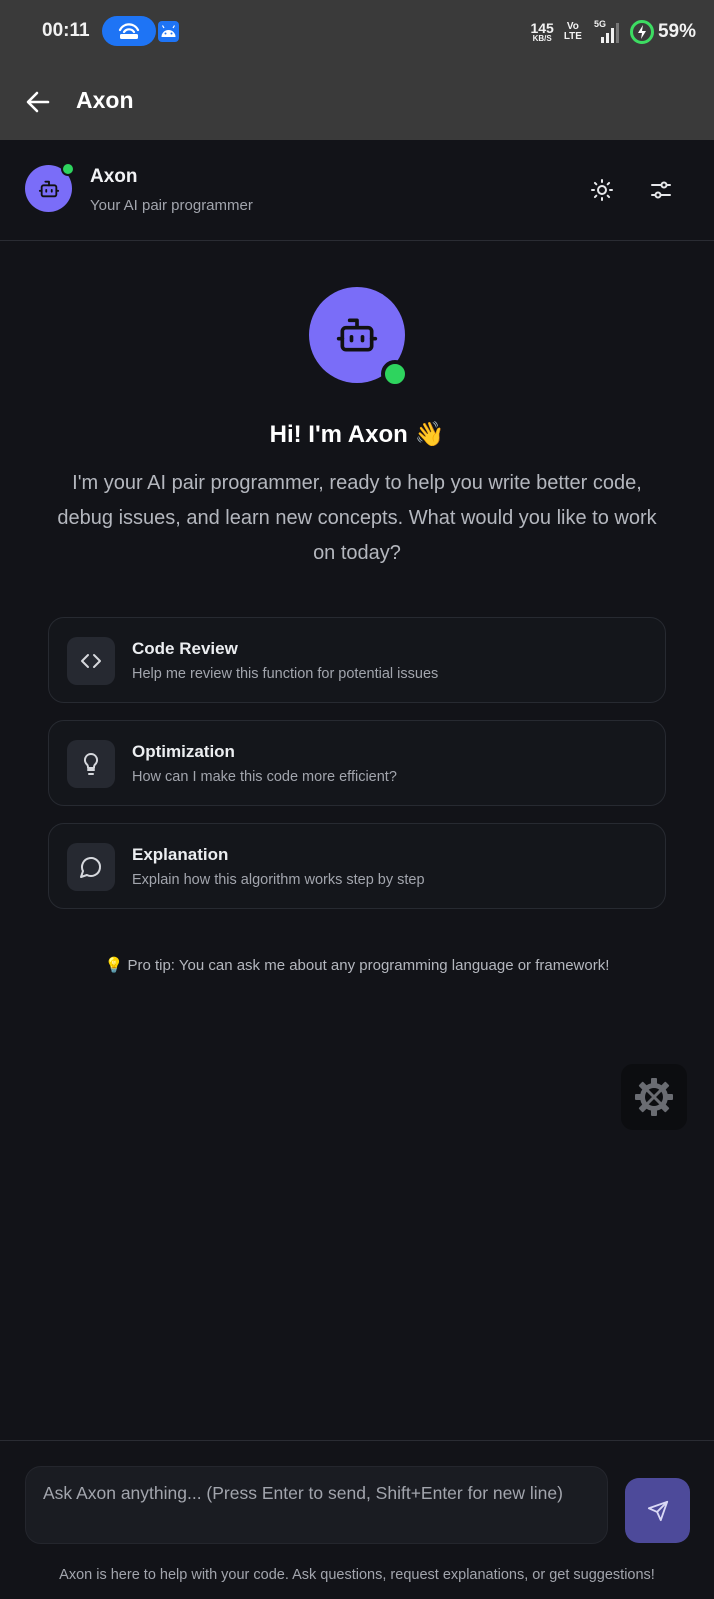 This screenshot has width=714, height=1599. Describe the element at coordinates (185, 648) in the screenshot. I see `card-title: Code Review` at that location.